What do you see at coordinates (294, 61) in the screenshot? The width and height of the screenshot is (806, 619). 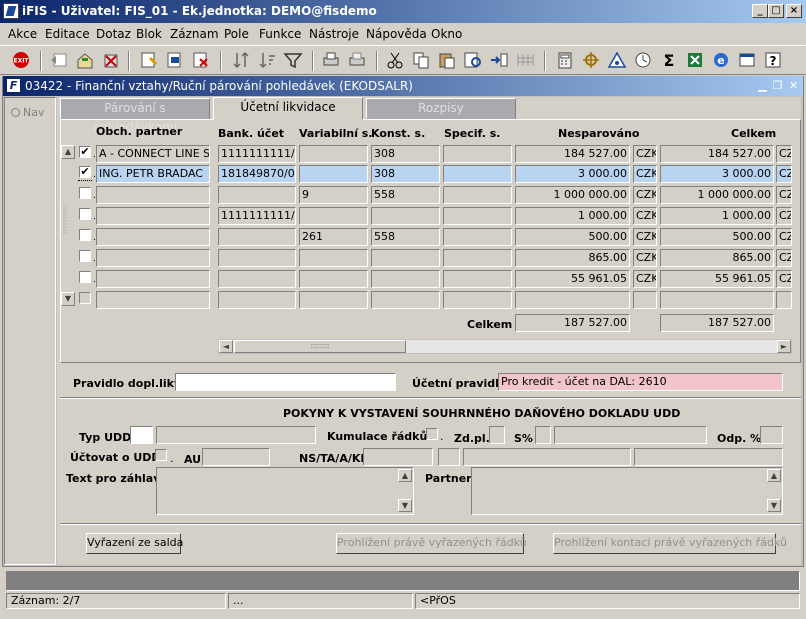 I see `filter-icon` at bounding box center [294, 61].